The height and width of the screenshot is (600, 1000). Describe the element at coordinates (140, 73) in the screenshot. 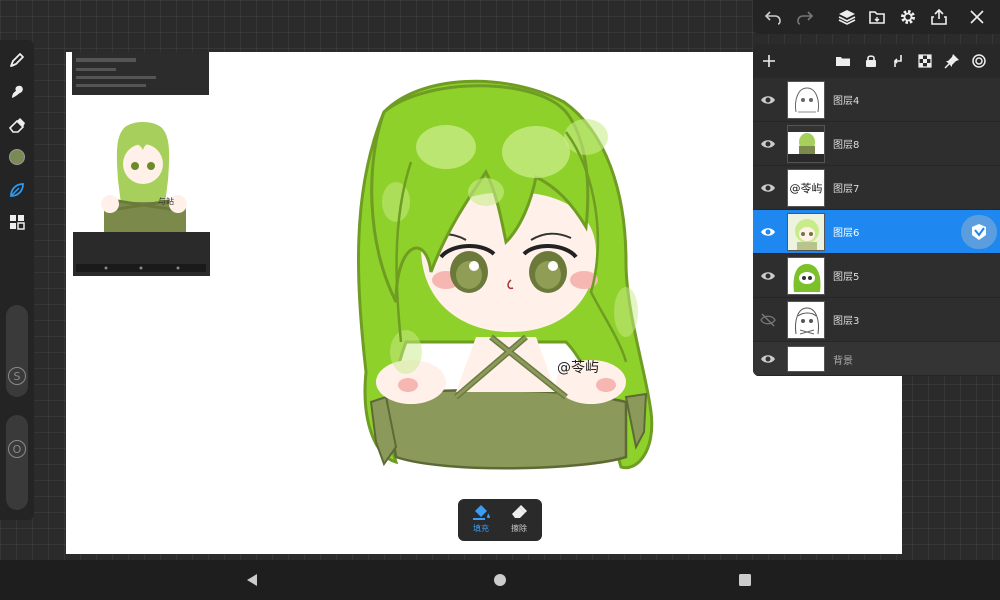

I see `reference-image-top` at that location.